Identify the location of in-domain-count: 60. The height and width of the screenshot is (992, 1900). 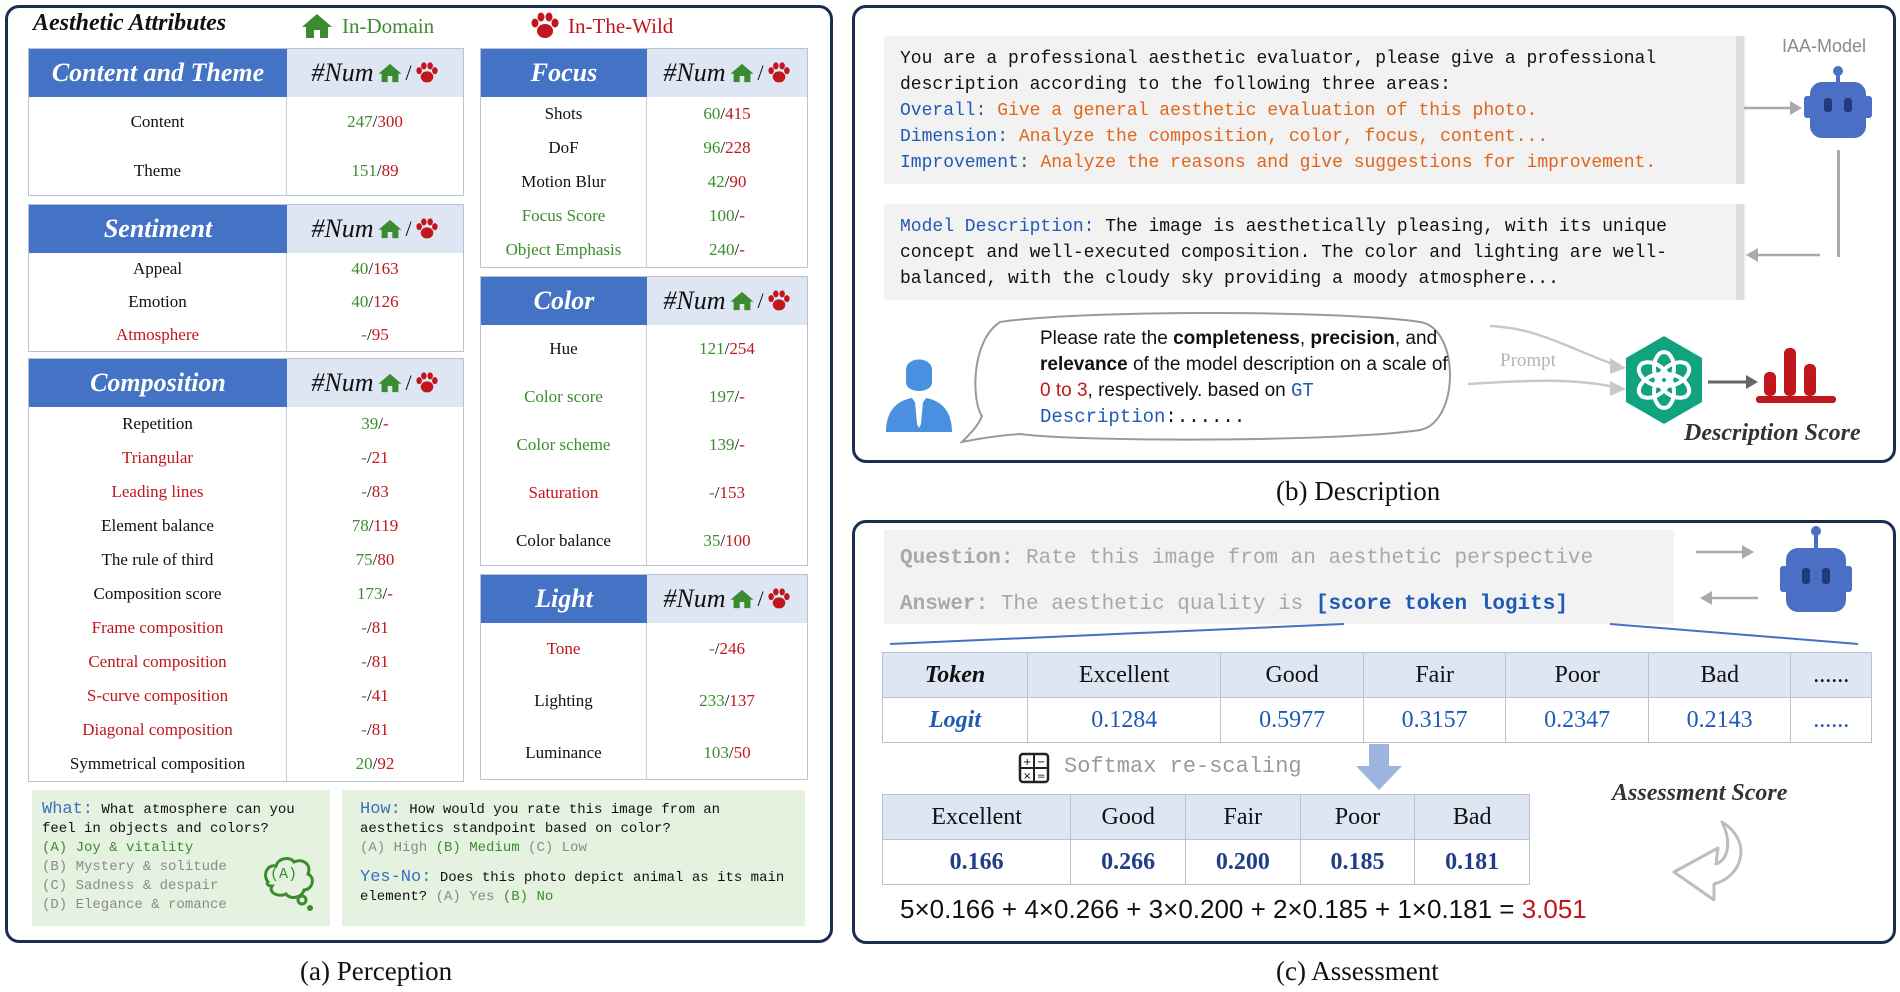
(712, 113).